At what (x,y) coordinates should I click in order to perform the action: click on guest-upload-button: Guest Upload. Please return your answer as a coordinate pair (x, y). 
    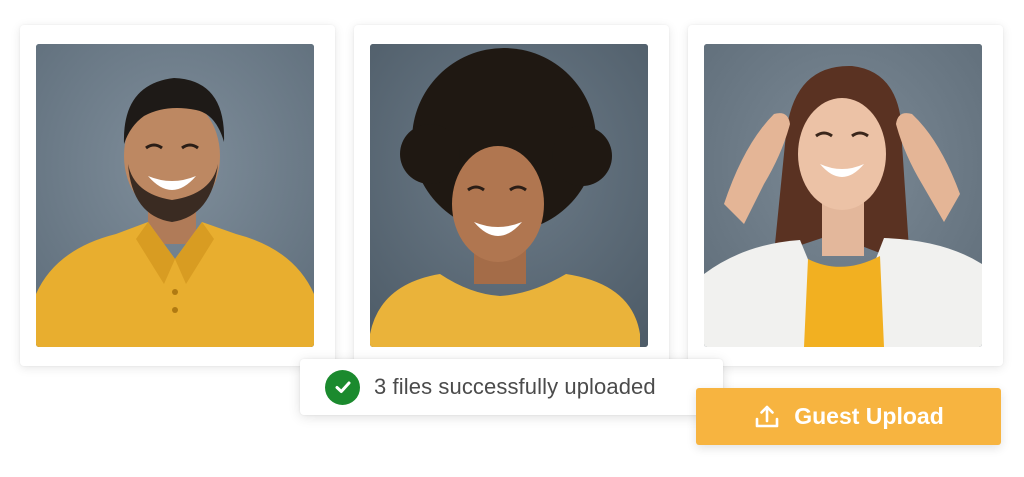
    Looking at the image, I should click on (848, 416).